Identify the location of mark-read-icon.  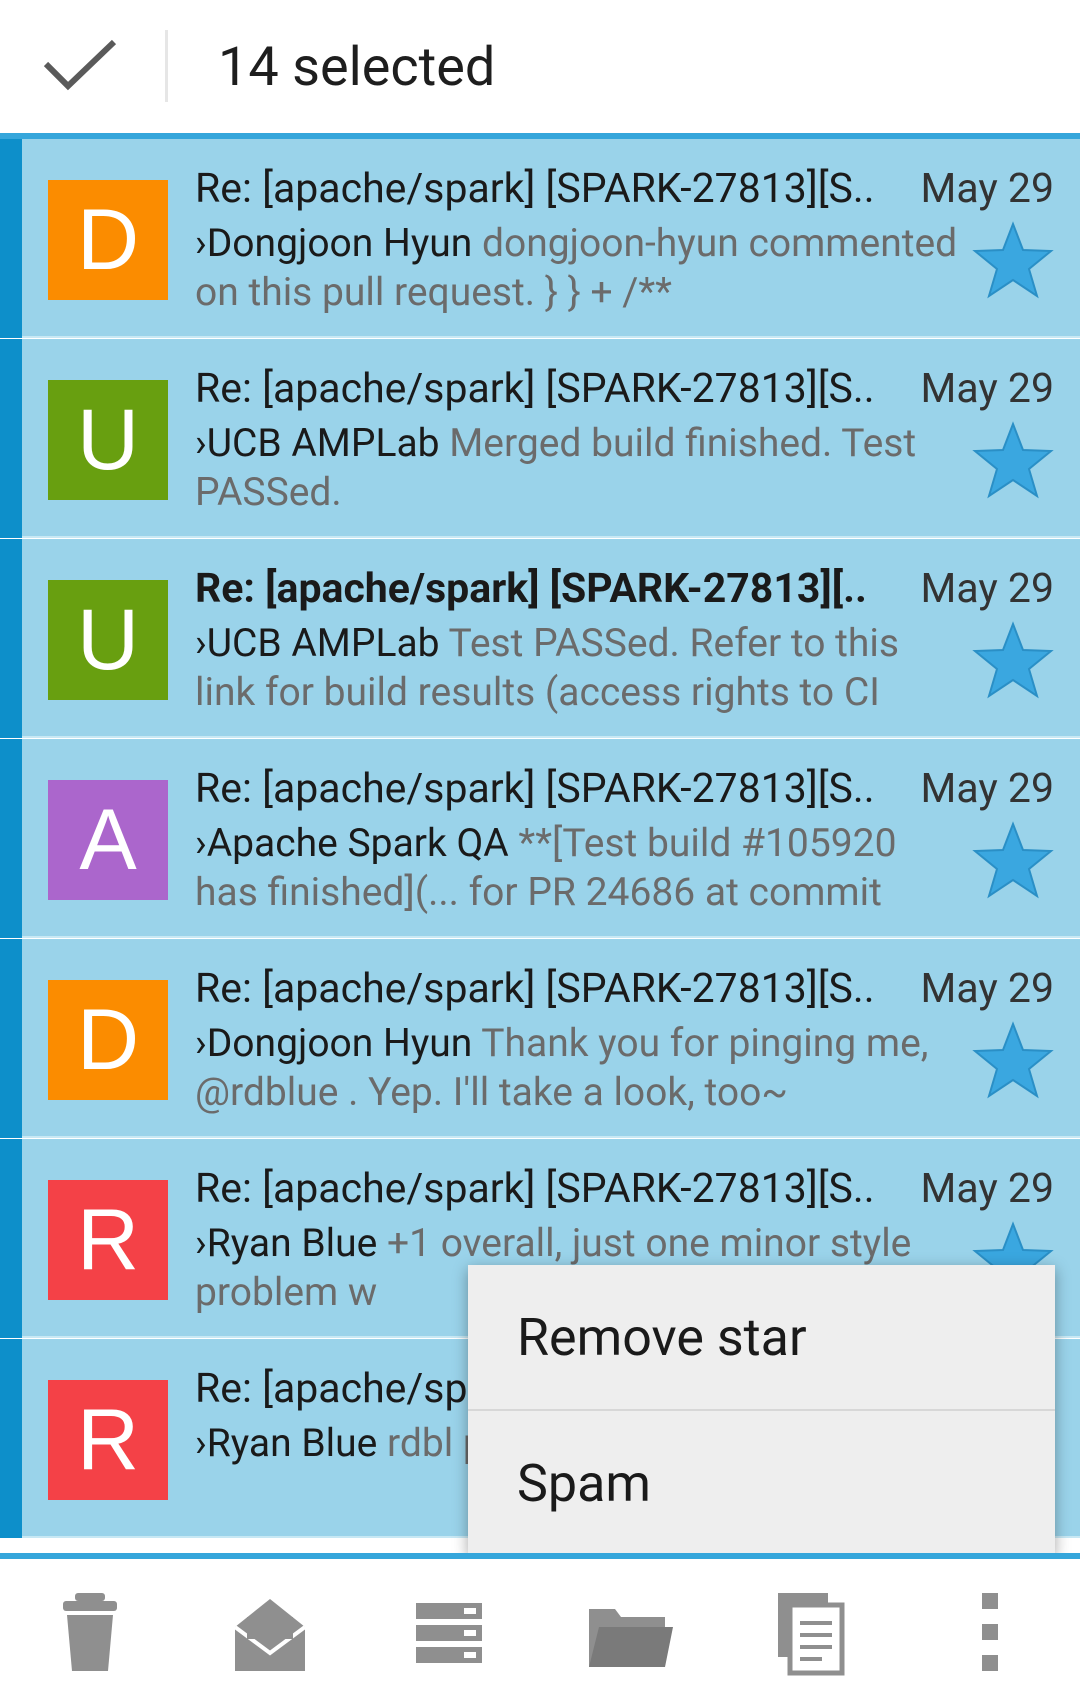
(270, 1632).